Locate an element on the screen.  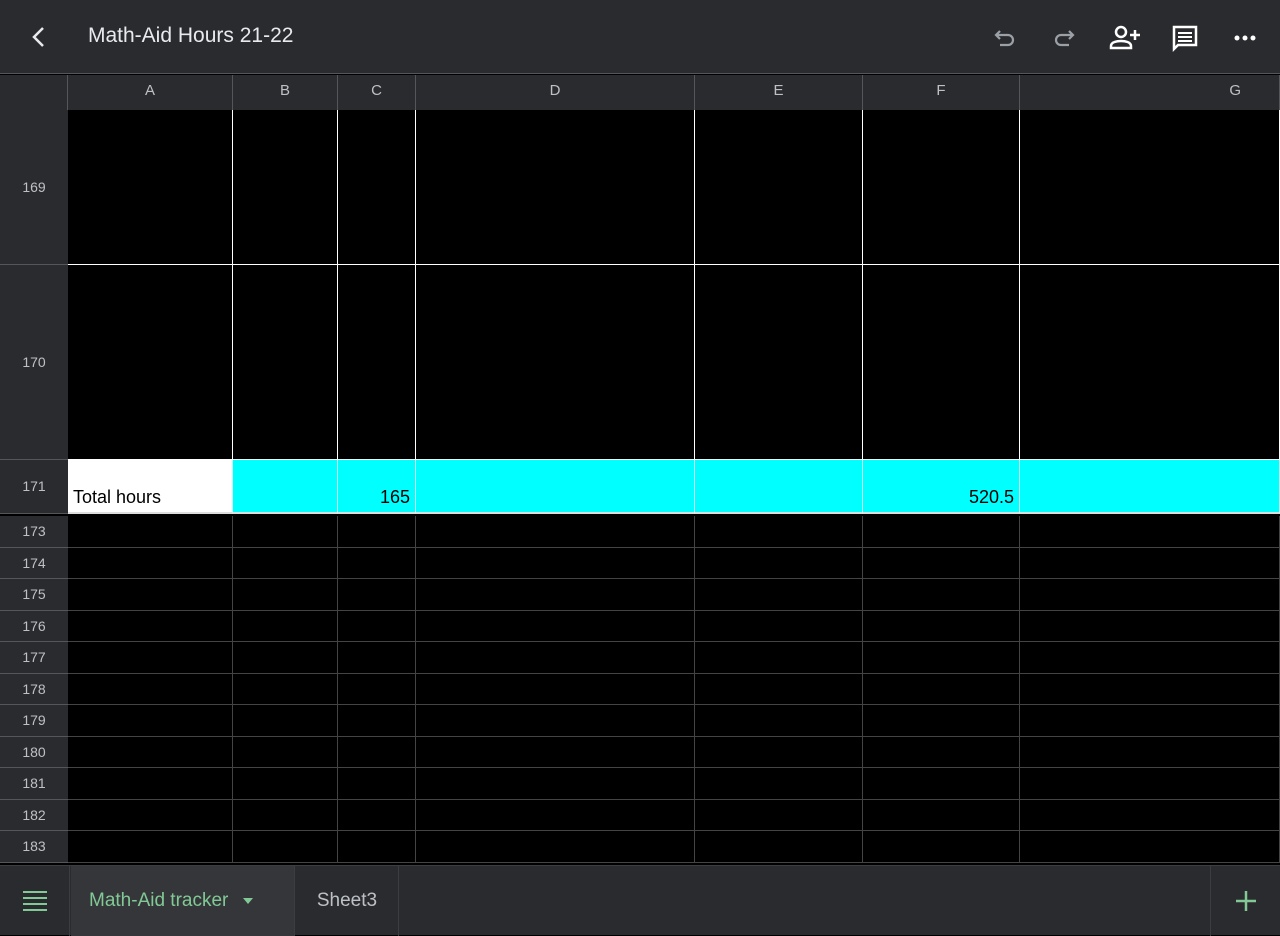
cell-d171 is located at coordinates (555, 487).